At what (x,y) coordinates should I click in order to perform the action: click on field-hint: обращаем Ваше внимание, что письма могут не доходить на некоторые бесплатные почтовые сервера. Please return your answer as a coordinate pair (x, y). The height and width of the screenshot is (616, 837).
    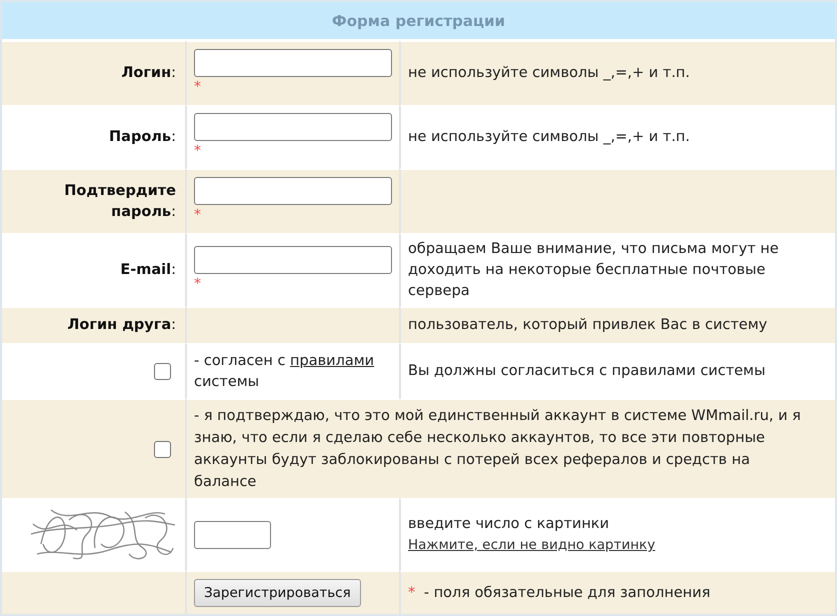
    Looking at the image, I should click on (593, 270).